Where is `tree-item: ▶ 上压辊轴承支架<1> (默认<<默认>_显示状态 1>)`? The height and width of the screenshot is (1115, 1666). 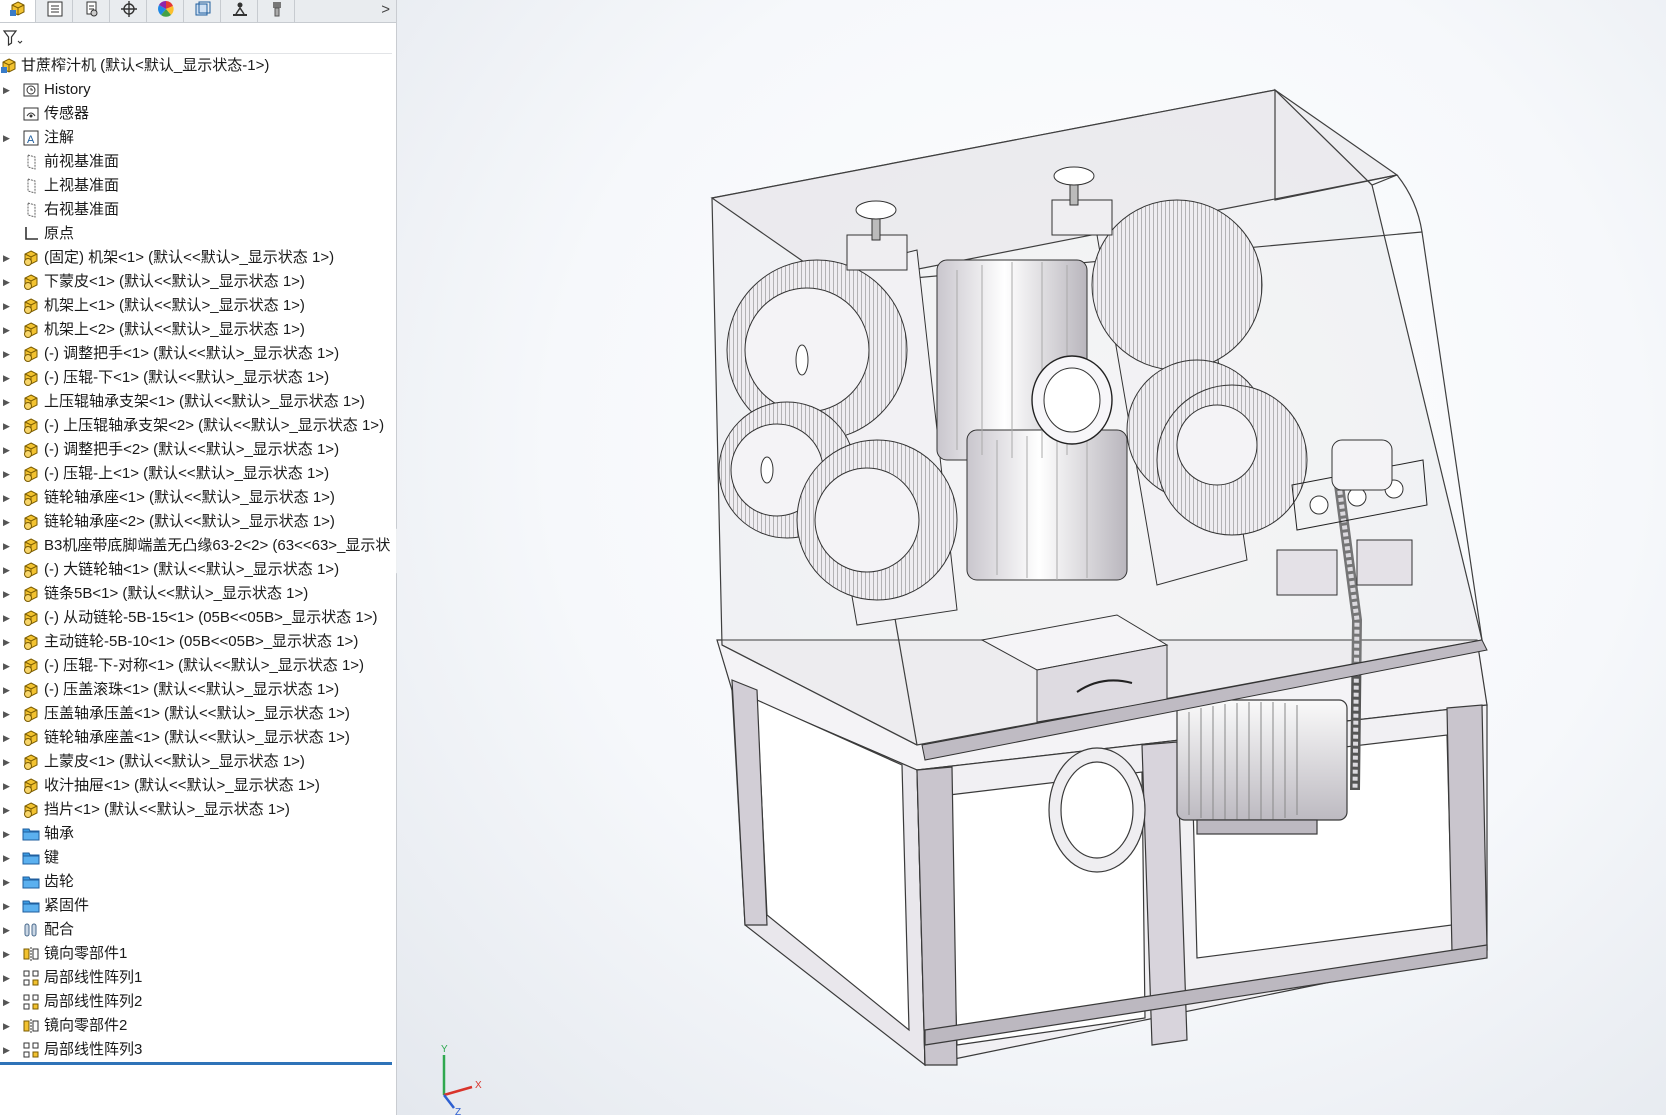 tree-item: ▶ 上压辊轴承支架<1> (默认<<默认>_显示状态 1>) is located at coordinates (198, 402).